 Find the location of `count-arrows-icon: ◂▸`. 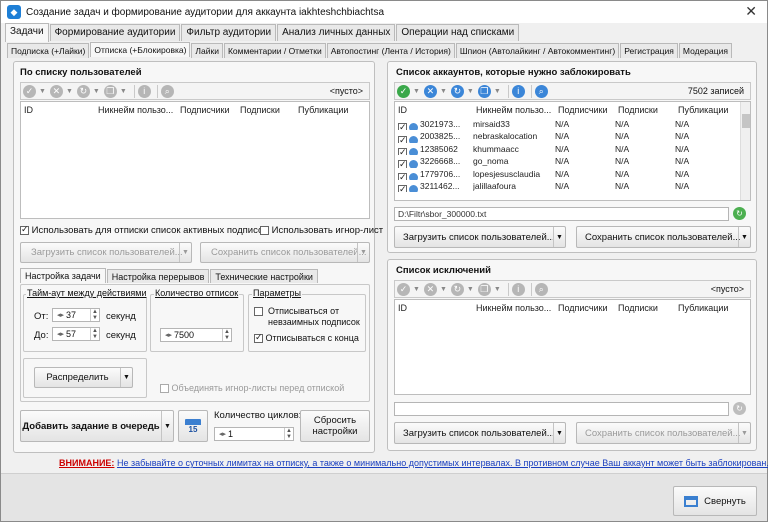

count-arrows-icon: ◂▸ is located at coordinates (166, 335).